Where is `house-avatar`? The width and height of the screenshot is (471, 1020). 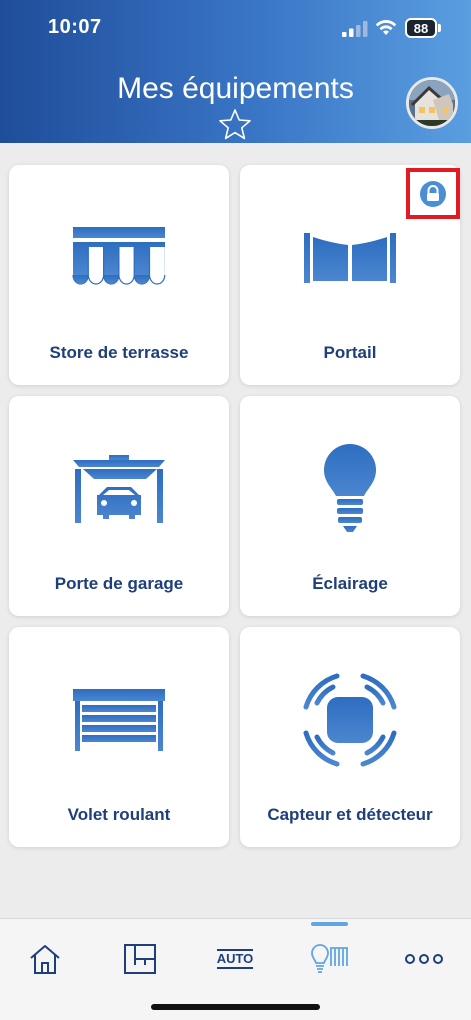 house-avatar is located at coordinates (432, 103).